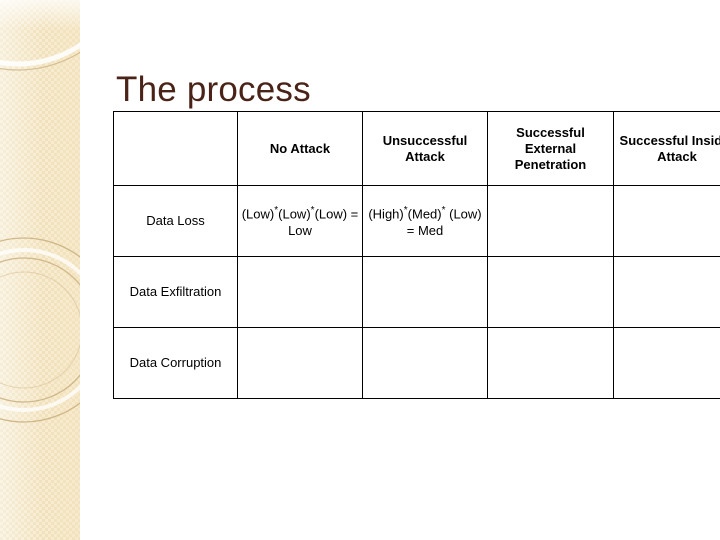 The image size is (720, 540). I want to click on table-row: Data Corruption, so click(416, 363).